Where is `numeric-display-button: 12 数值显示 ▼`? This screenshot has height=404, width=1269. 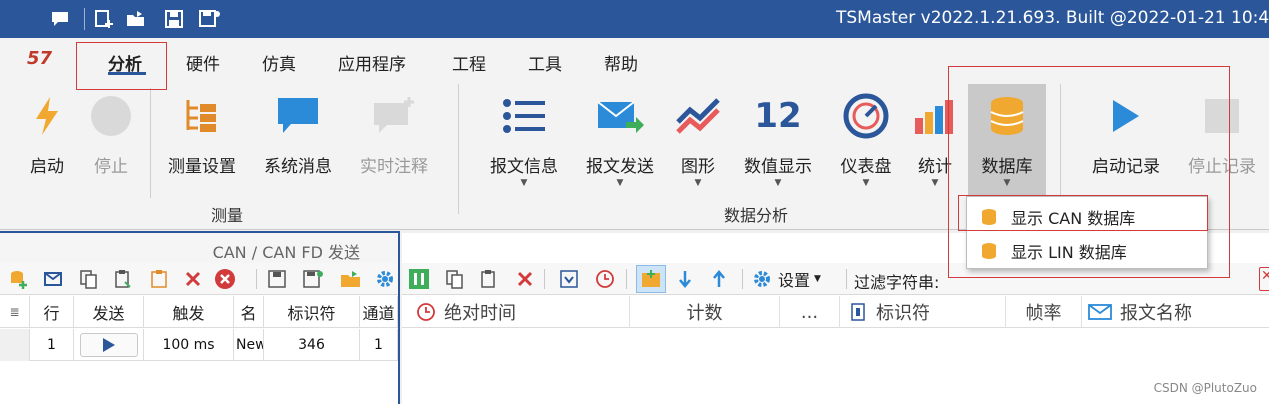 numeric-display-button: 12 数值显示 ▼ is located at coordinates (778, 137).